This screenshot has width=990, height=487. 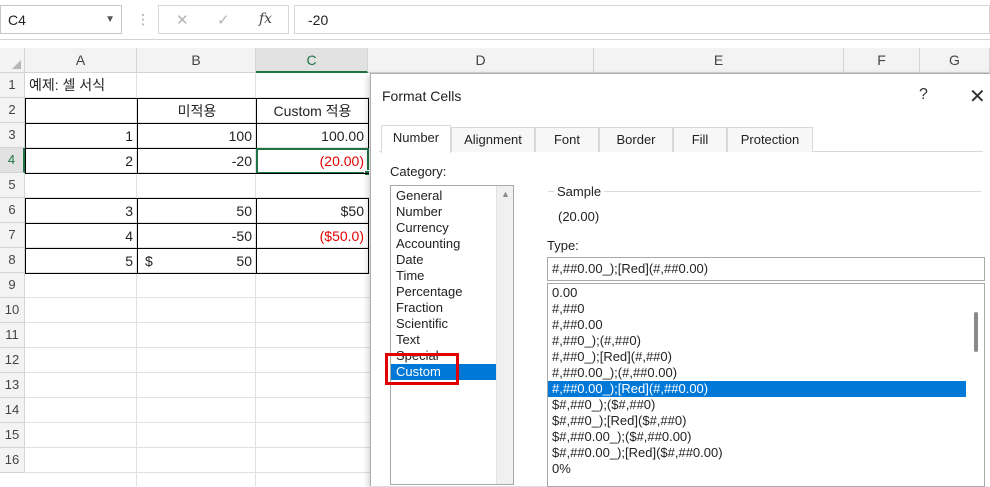 I want to click on row-header-8: 8, so click(x=12, y=260).